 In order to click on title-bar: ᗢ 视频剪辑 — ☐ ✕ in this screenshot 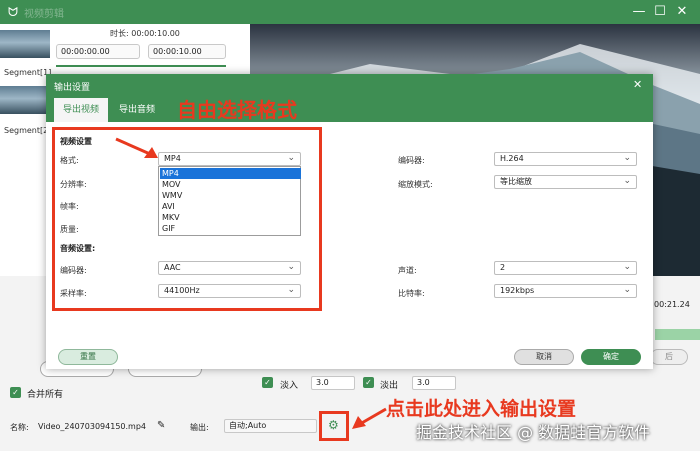, I will do `click(350, 12)`.